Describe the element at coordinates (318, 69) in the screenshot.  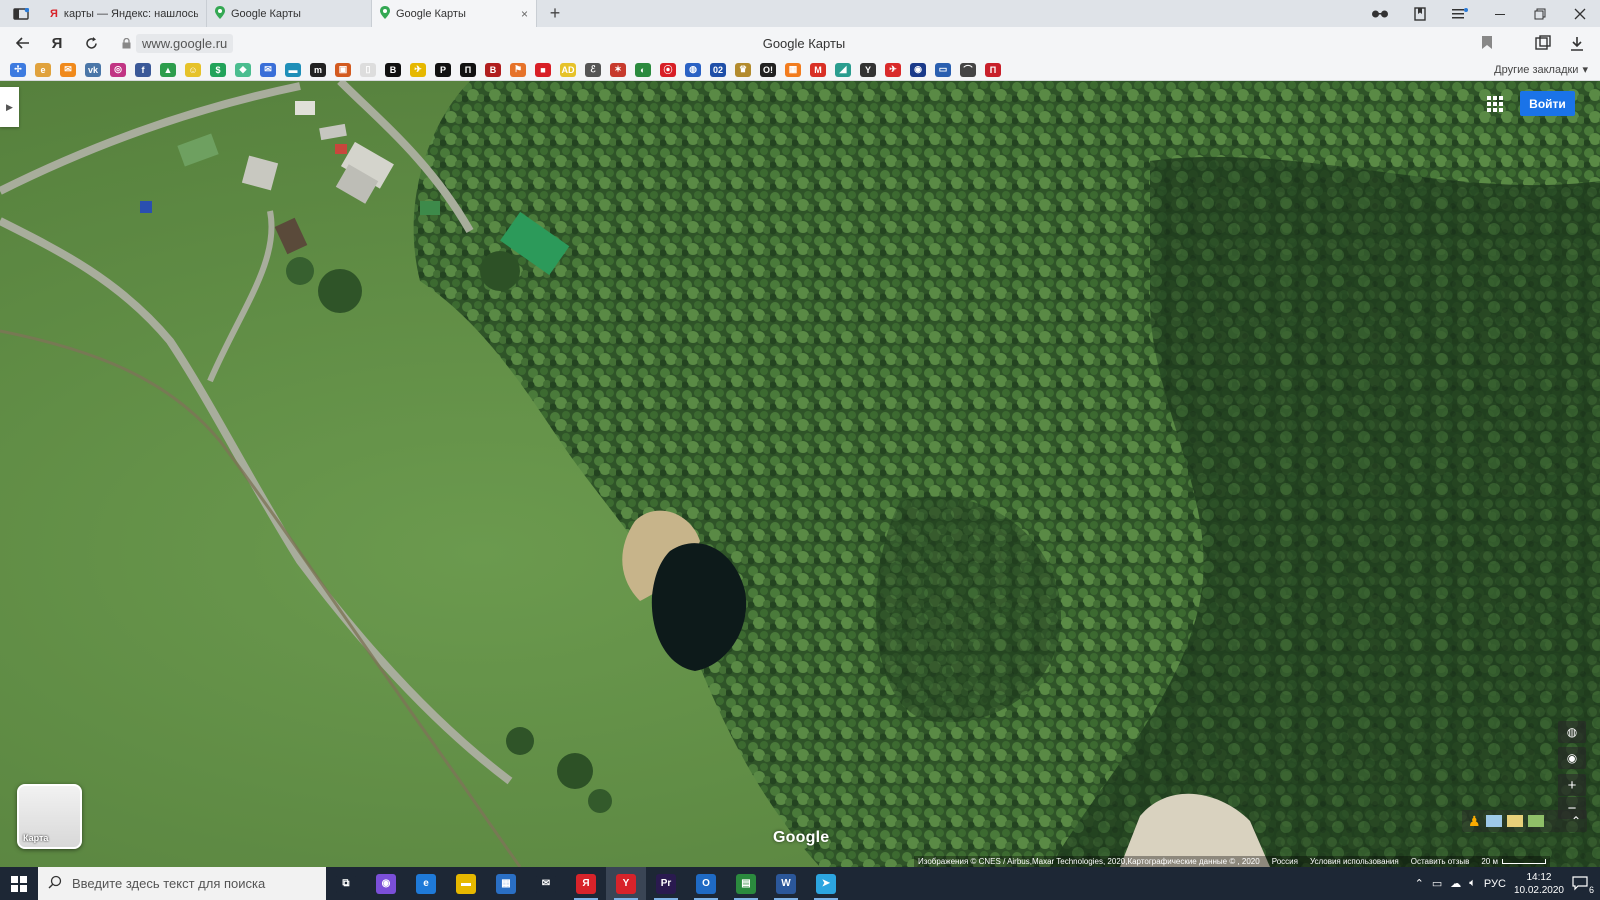
I see `m-icon: m` at that location.